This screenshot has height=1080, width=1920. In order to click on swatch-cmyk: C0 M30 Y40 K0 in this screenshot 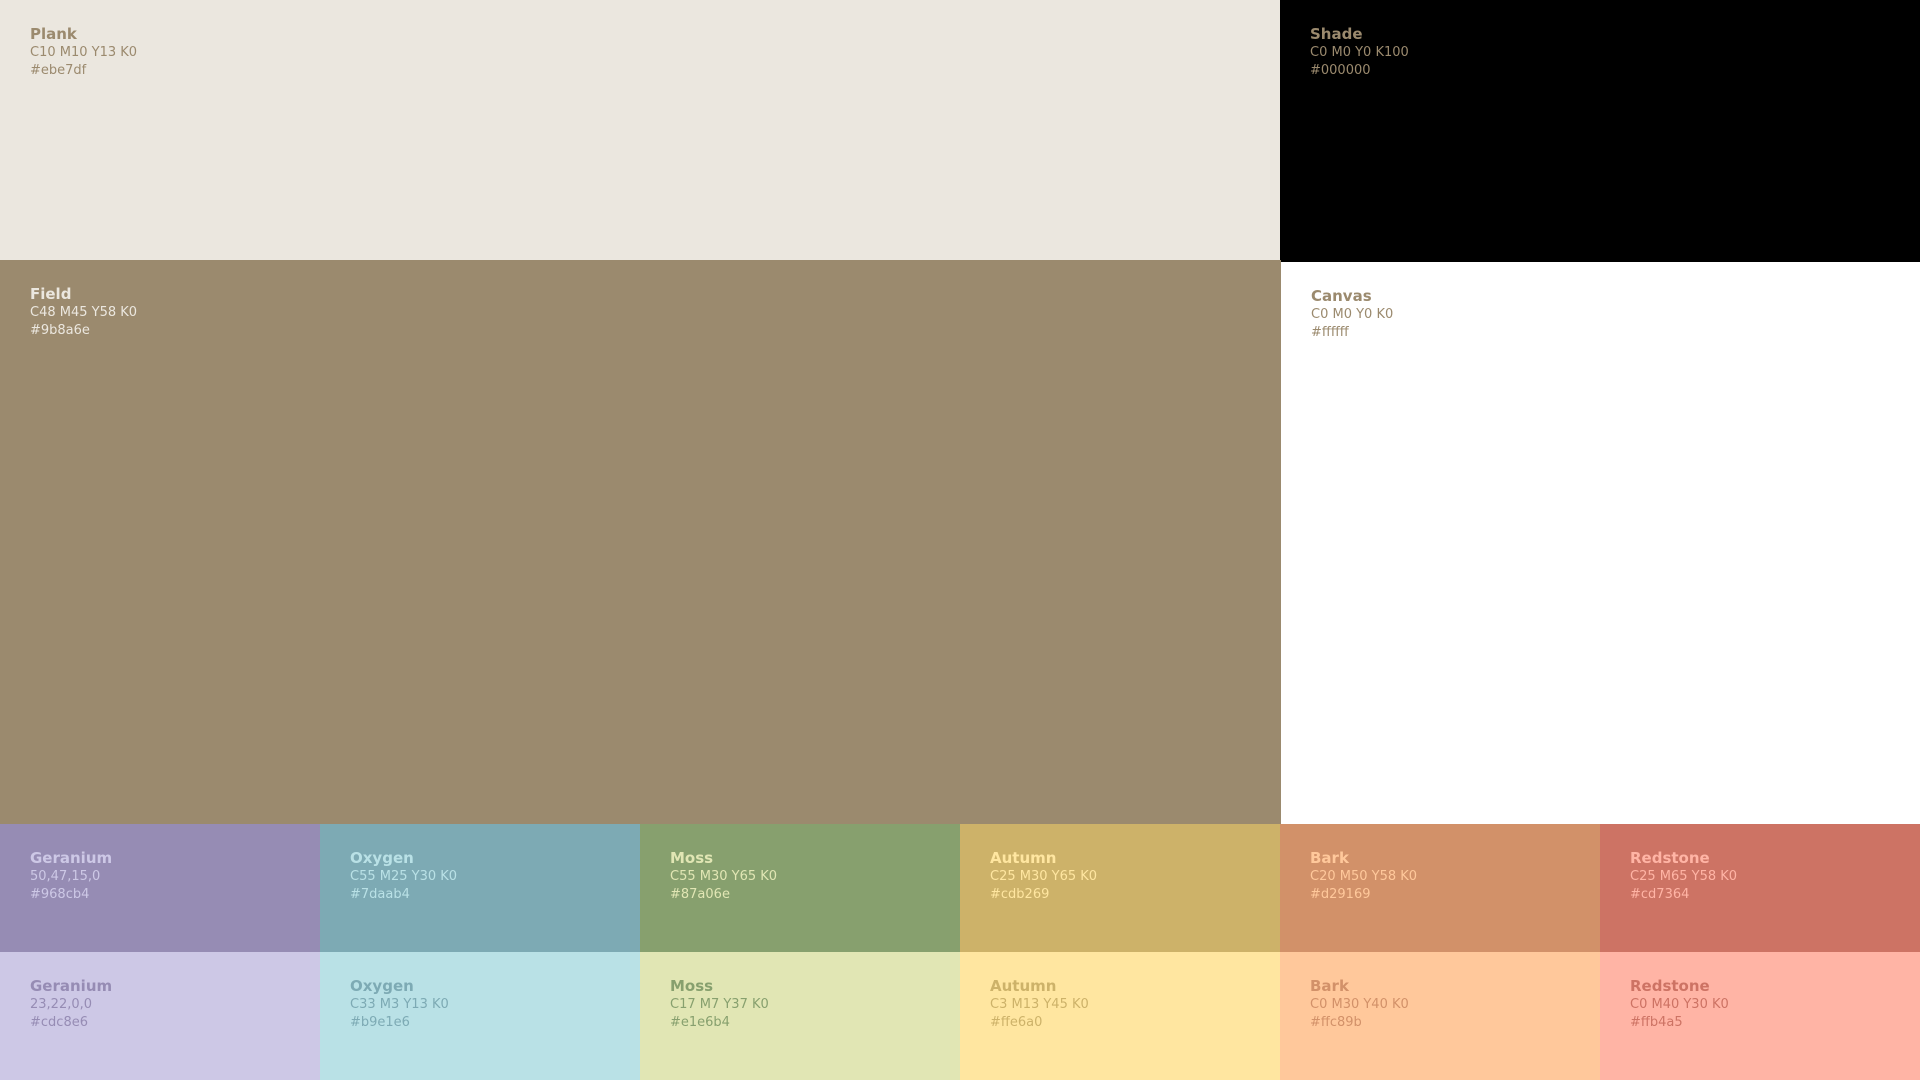, I will do `click(1359, 1004)`.